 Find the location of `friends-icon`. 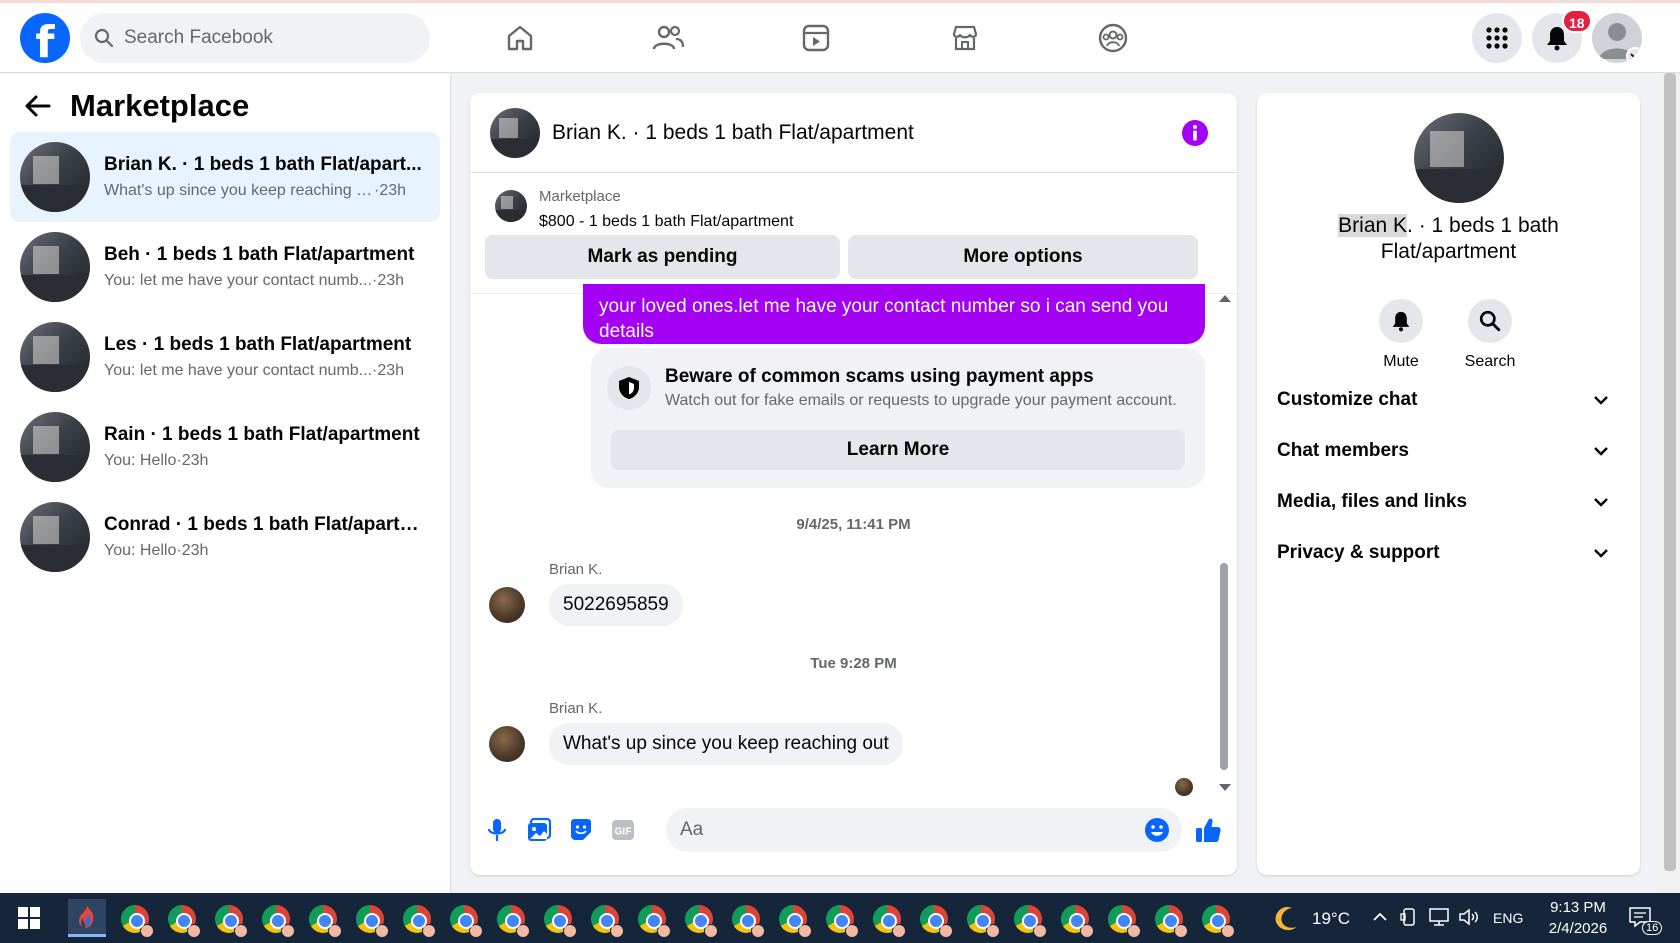

friends-icon is located at coordinates (668, 37).